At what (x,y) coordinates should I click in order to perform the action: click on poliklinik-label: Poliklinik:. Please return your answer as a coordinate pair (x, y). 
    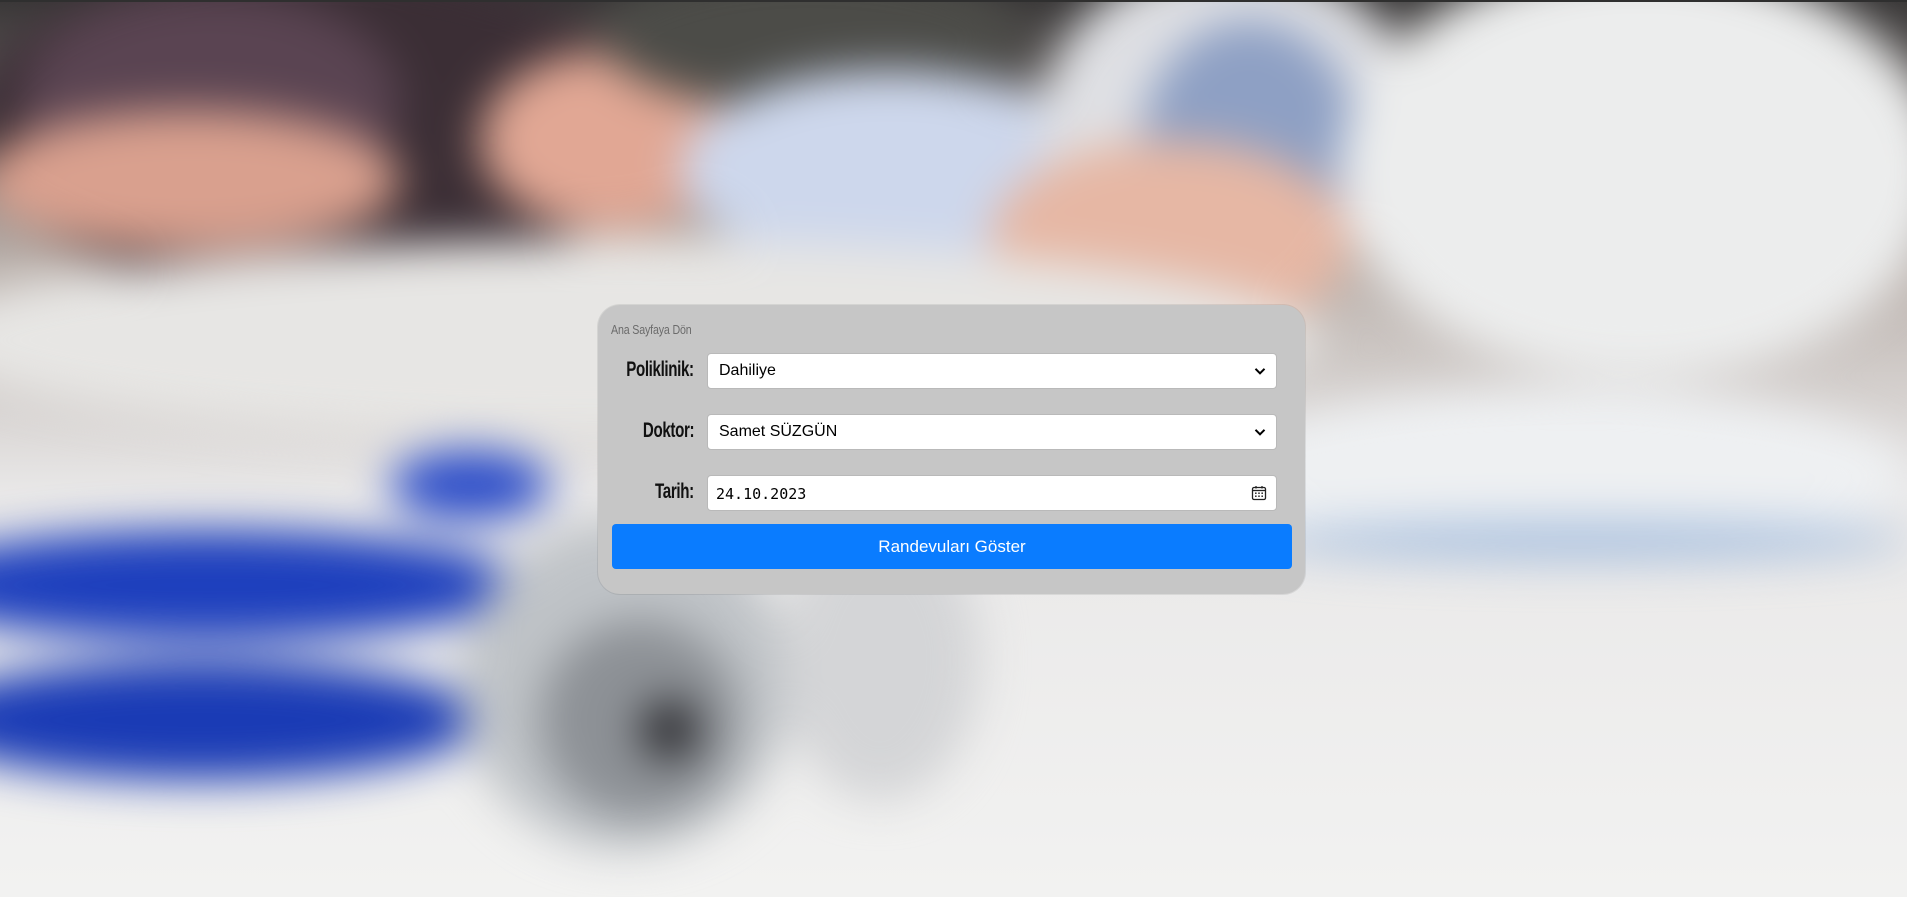
    Looking at the image, I should click on (660, 369).